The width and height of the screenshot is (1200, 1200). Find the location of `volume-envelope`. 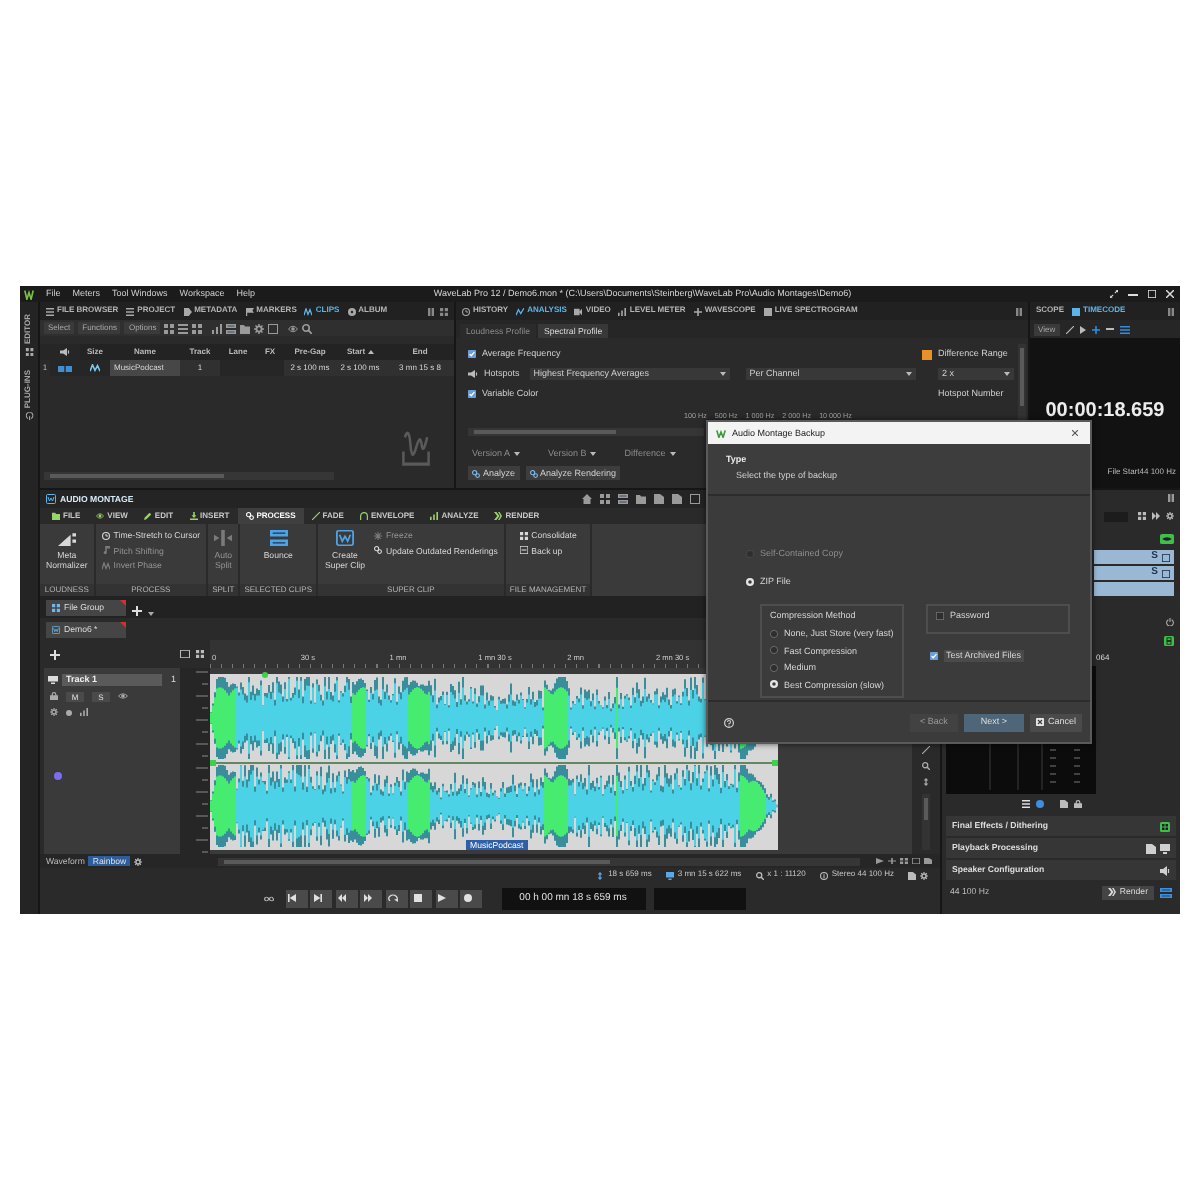

volume-envelope is located at coordinates (494, 762).